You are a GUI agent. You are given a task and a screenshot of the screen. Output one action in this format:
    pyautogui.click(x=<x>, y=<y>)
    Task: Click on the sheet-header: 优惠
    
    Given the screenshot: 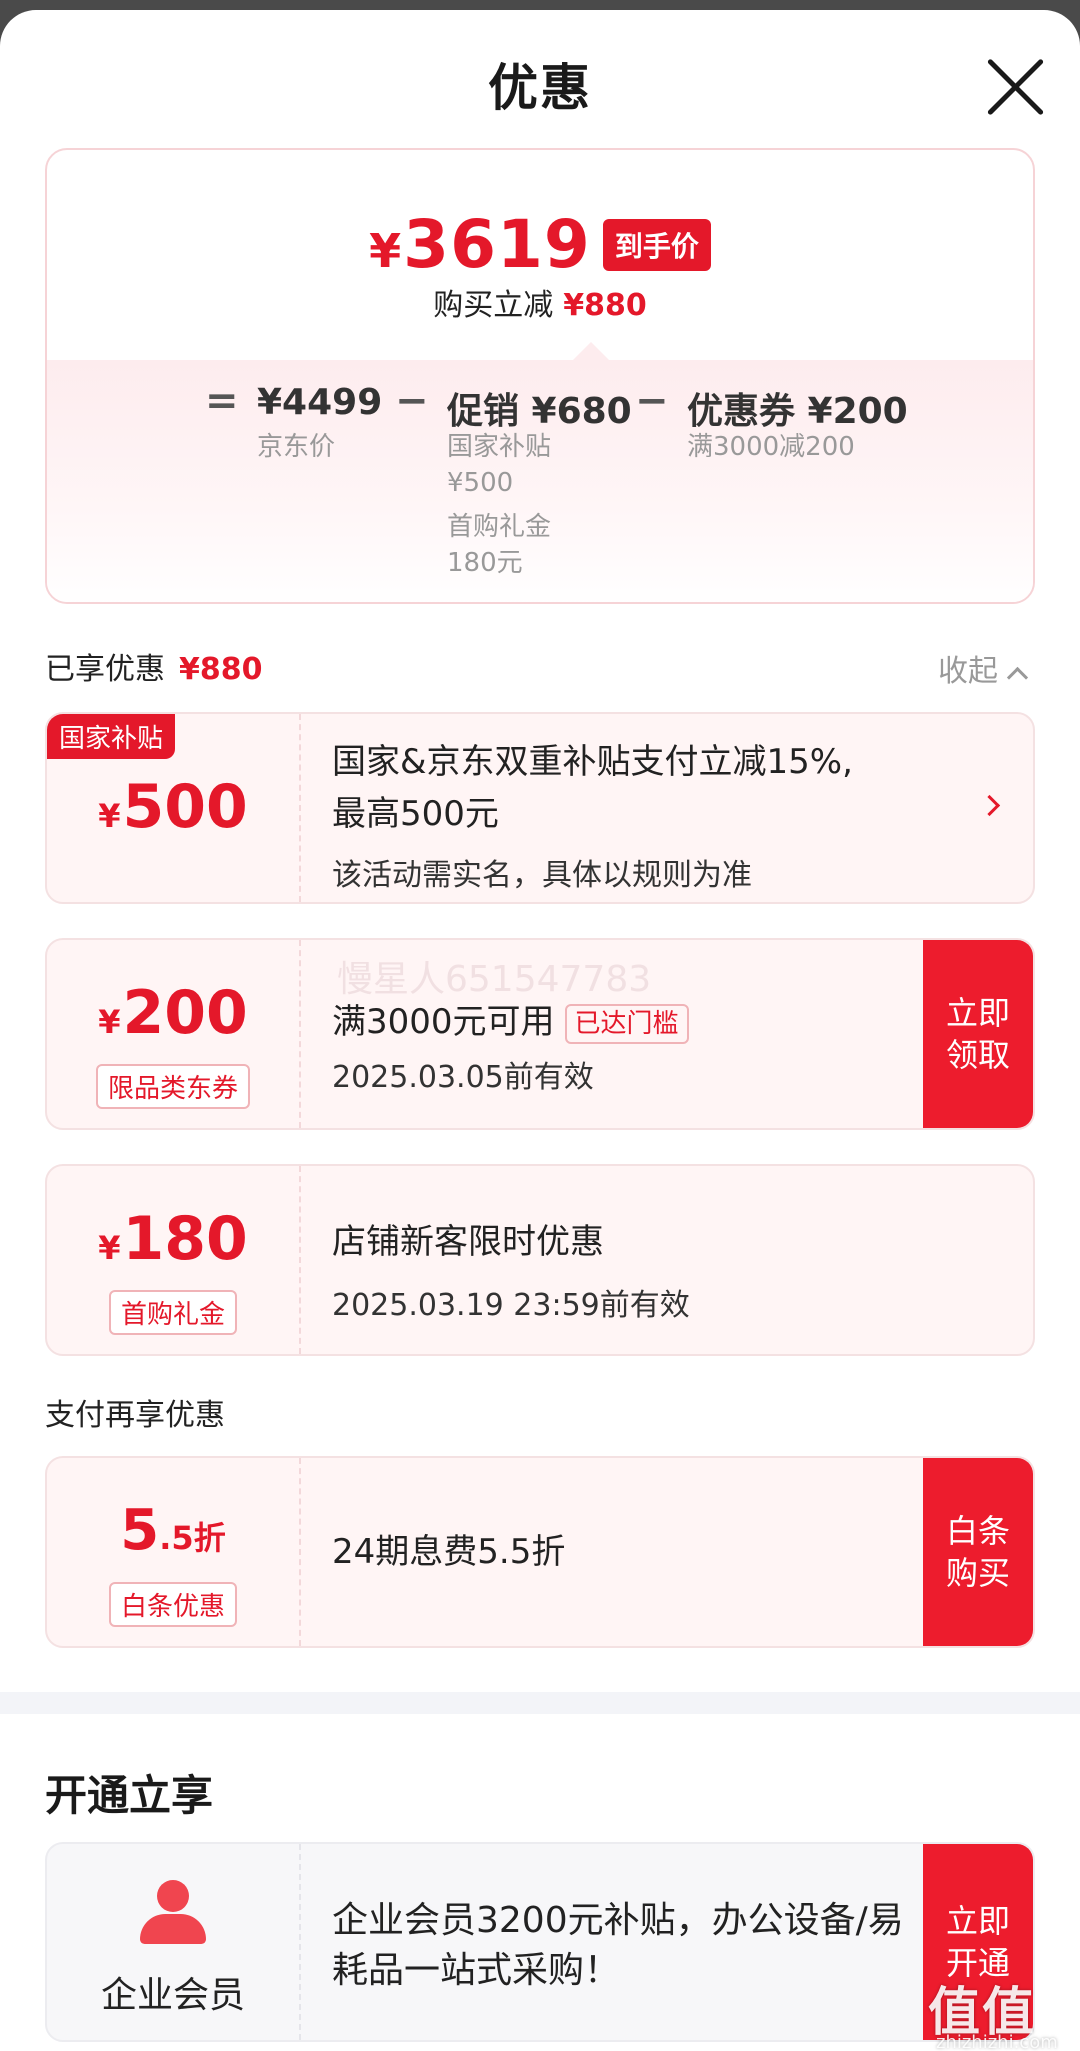 What is the action you would take?
    pyautogui.click(x=540, y=85)
    